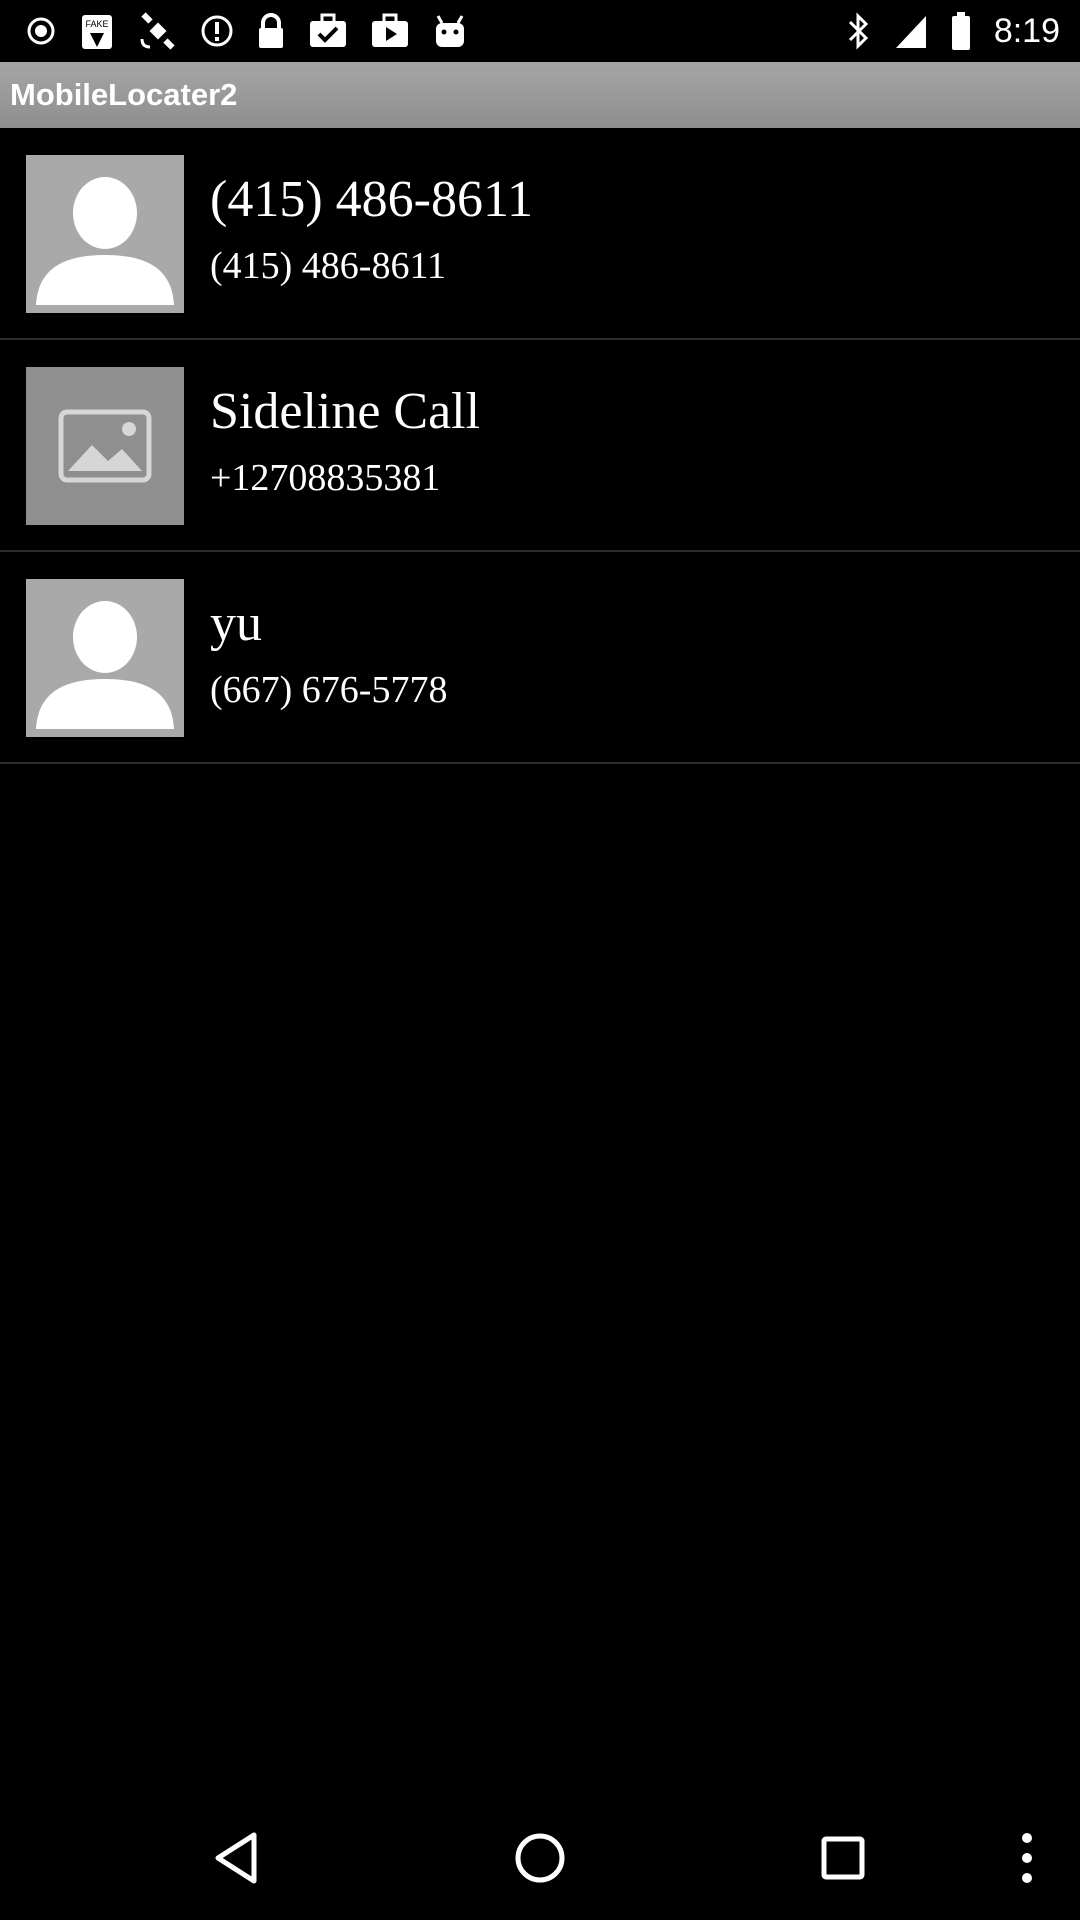 The width and height of the screenshot is (1080, 1920). Describe the element at coordinates (96, 24) in the screenshot. I see `svg-text: FAKE` at that location.